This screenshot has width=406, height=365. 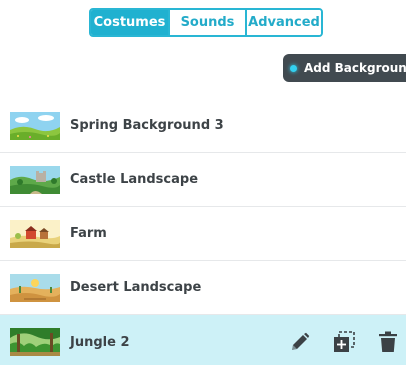 I want to click on tab-sounds: Sounds, so click(x=206, y=22).